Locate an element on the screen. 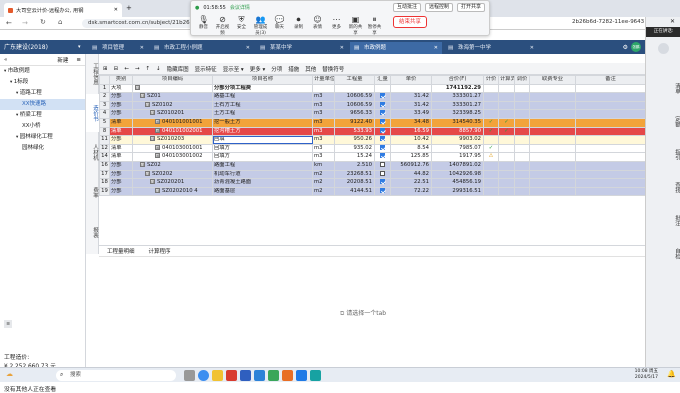 Image resolution: width=680 pixels, height=393 pixels. tree-node: ▾ 园林绿化工程 is located at coordinates (42, 137).